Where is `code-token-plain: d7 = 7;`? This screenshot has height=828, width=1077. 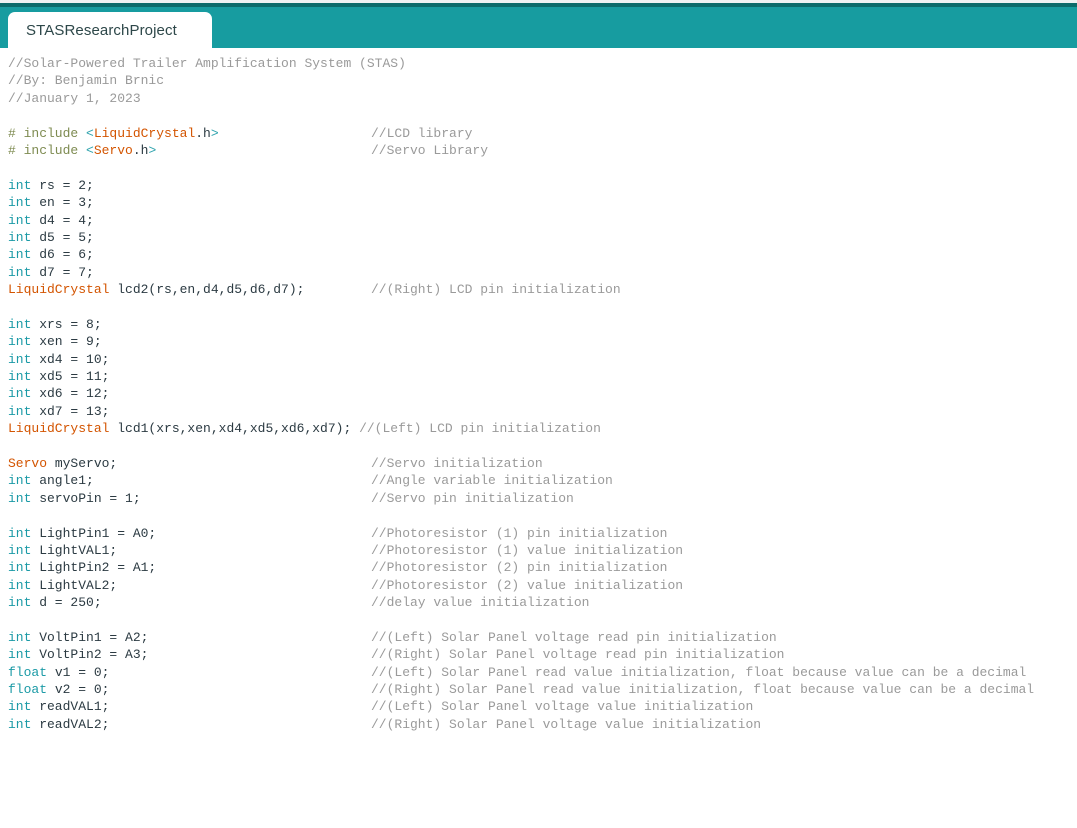 code-token-plain: d7 = 7; is located at coordinates (62, 272).